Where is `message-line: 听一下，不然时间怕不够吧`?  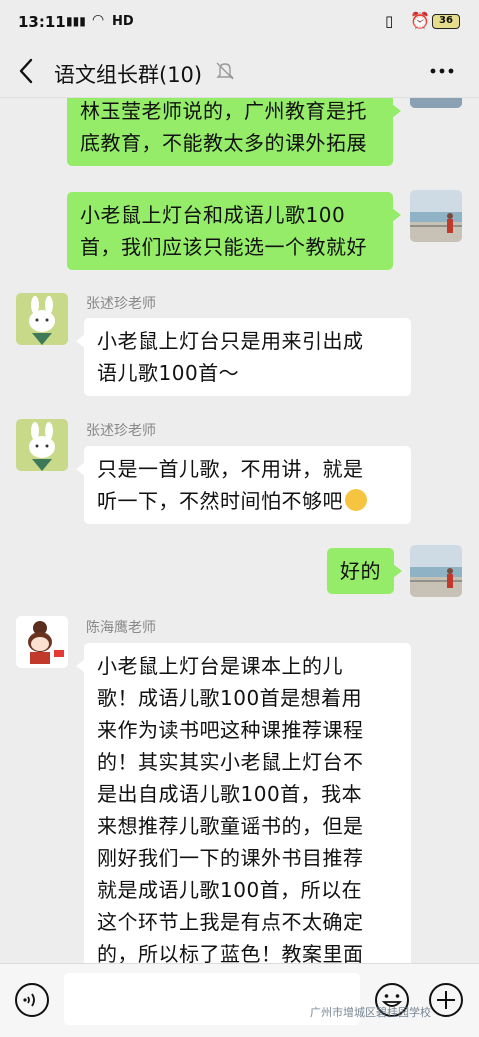 message-line: 听一下，不然时间怕不够吧 is located at coordinates (247, 501).